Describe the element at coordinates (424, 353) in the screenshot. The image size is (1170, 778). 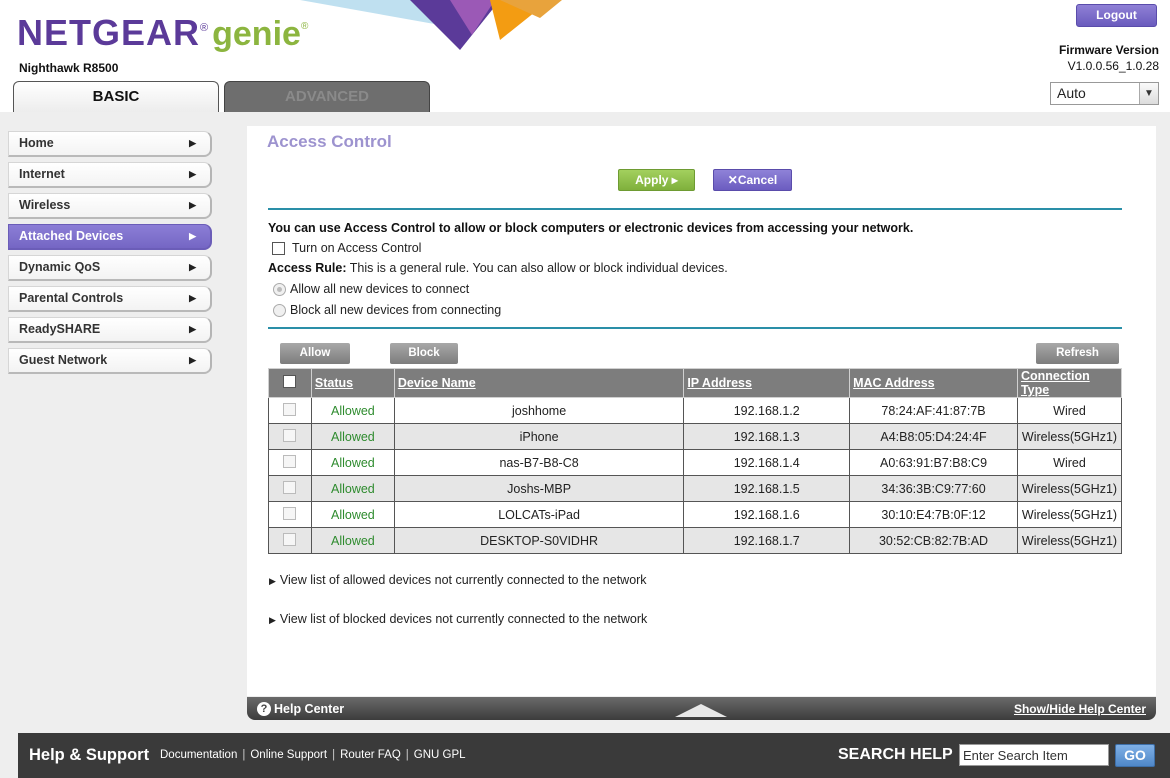
I see `block-button: Block` at that location.